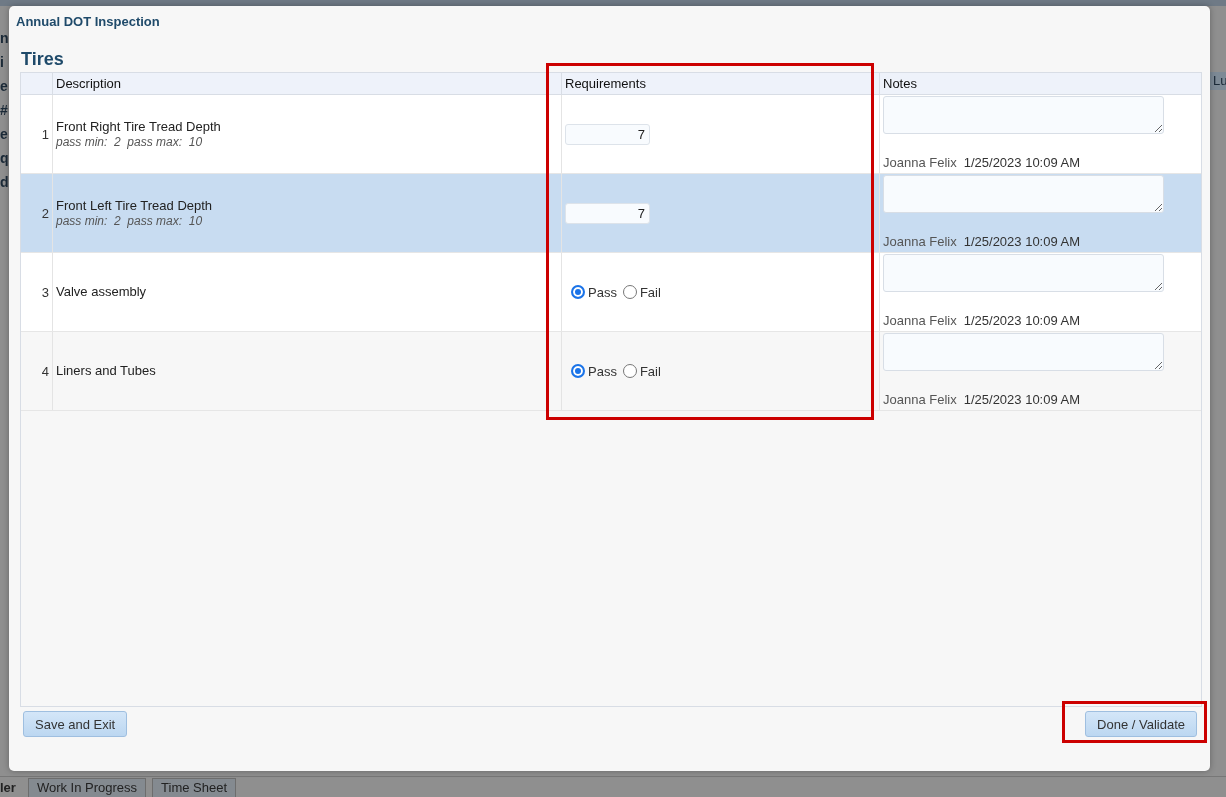  What do you see at coordinates (45, 292) in the screenshot?
I see `row-number: 3` at bounding box center [45, 292].